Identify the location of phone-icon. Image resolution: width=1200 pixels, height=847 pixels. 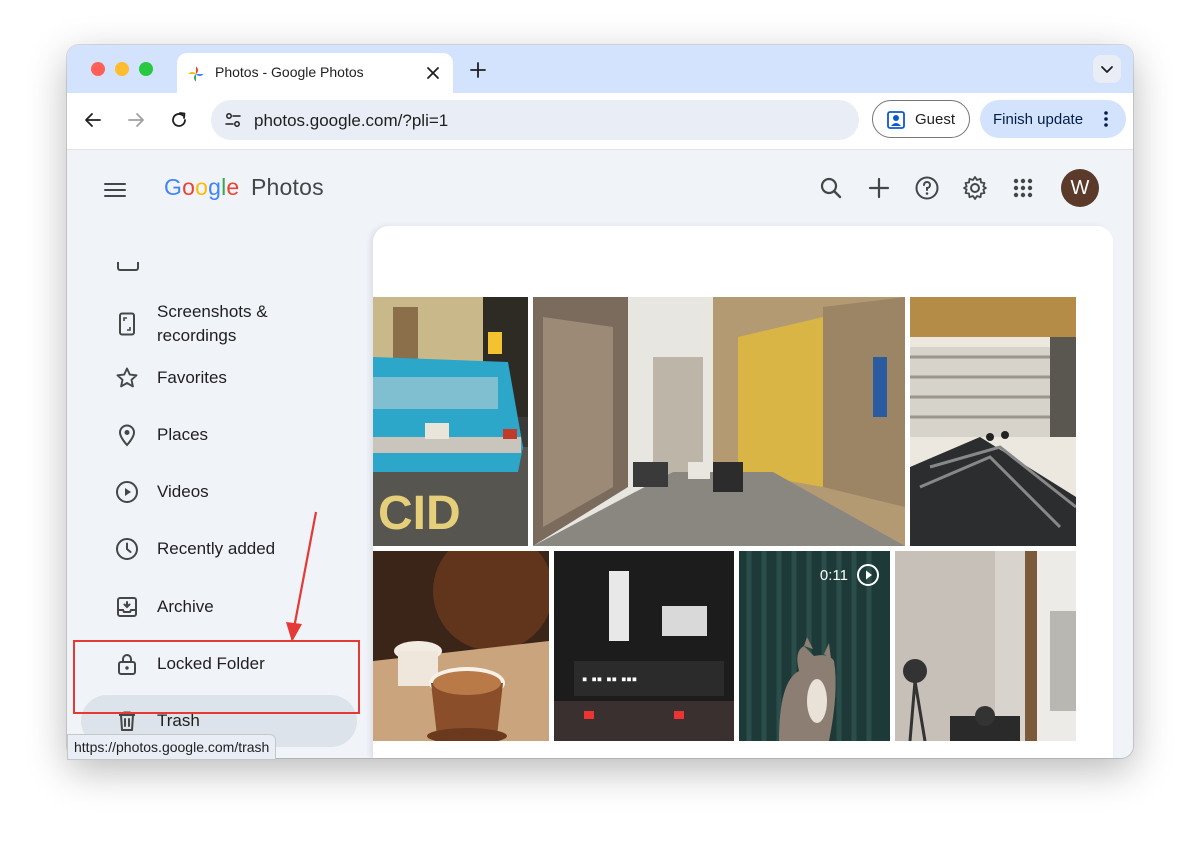
(127, 324).